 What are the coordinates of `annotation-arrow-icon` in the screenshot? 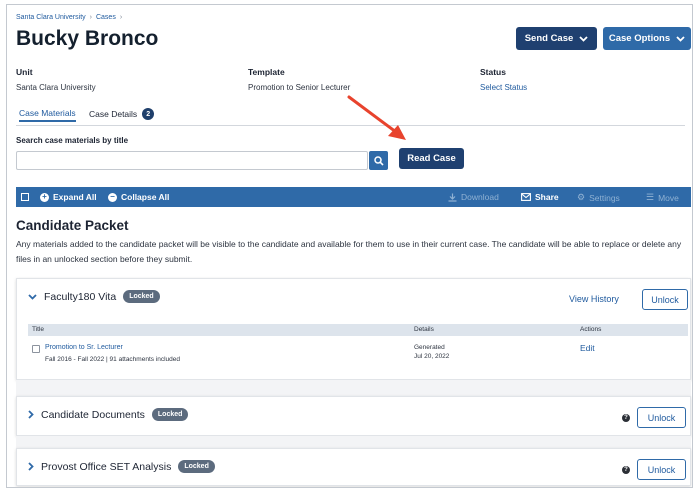 It's located at (376, 117).